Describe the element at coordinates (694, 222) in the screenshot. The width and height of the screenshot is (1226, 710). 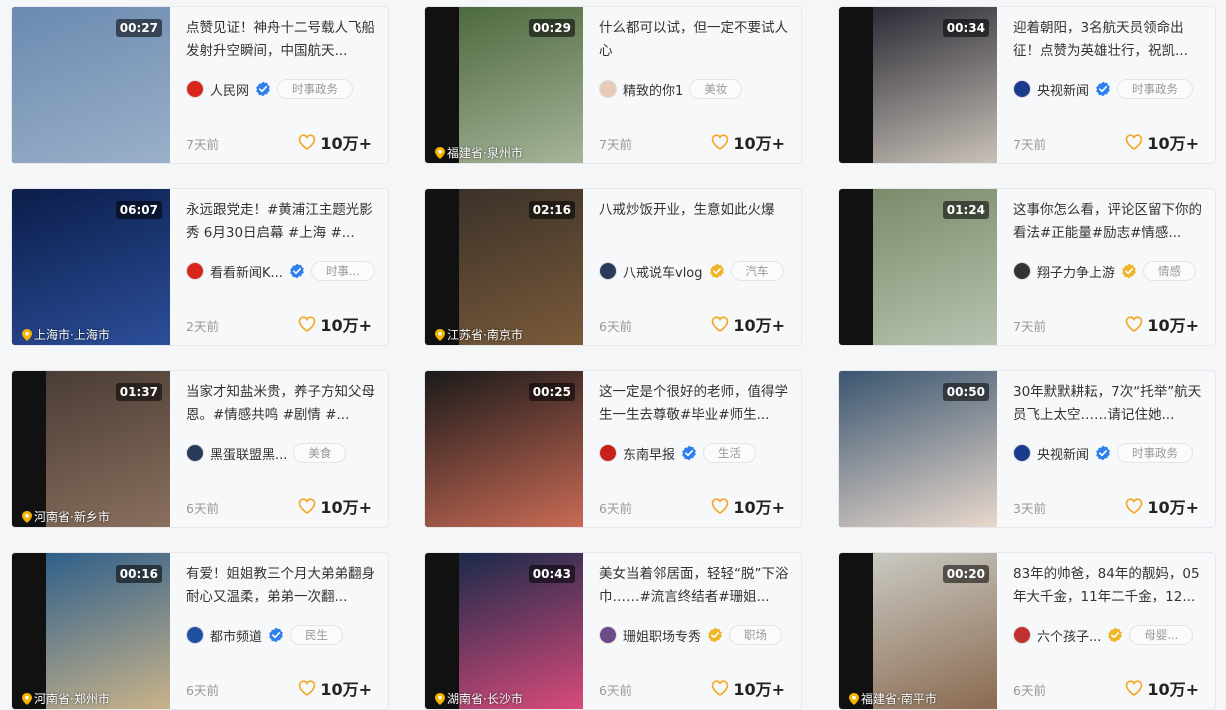
I see `video-title: 八戒炒饭开业，生意如此火爆` at that location.